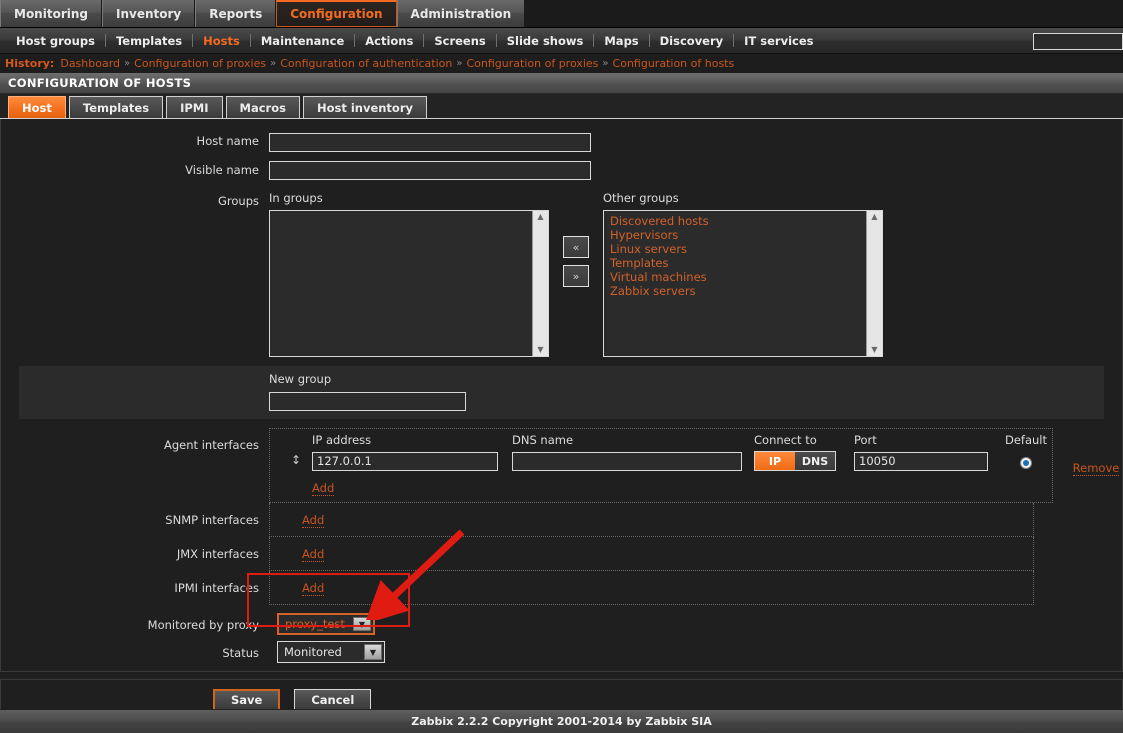  I want to click on connect-to-ip-button: IP, so click(775, 461).